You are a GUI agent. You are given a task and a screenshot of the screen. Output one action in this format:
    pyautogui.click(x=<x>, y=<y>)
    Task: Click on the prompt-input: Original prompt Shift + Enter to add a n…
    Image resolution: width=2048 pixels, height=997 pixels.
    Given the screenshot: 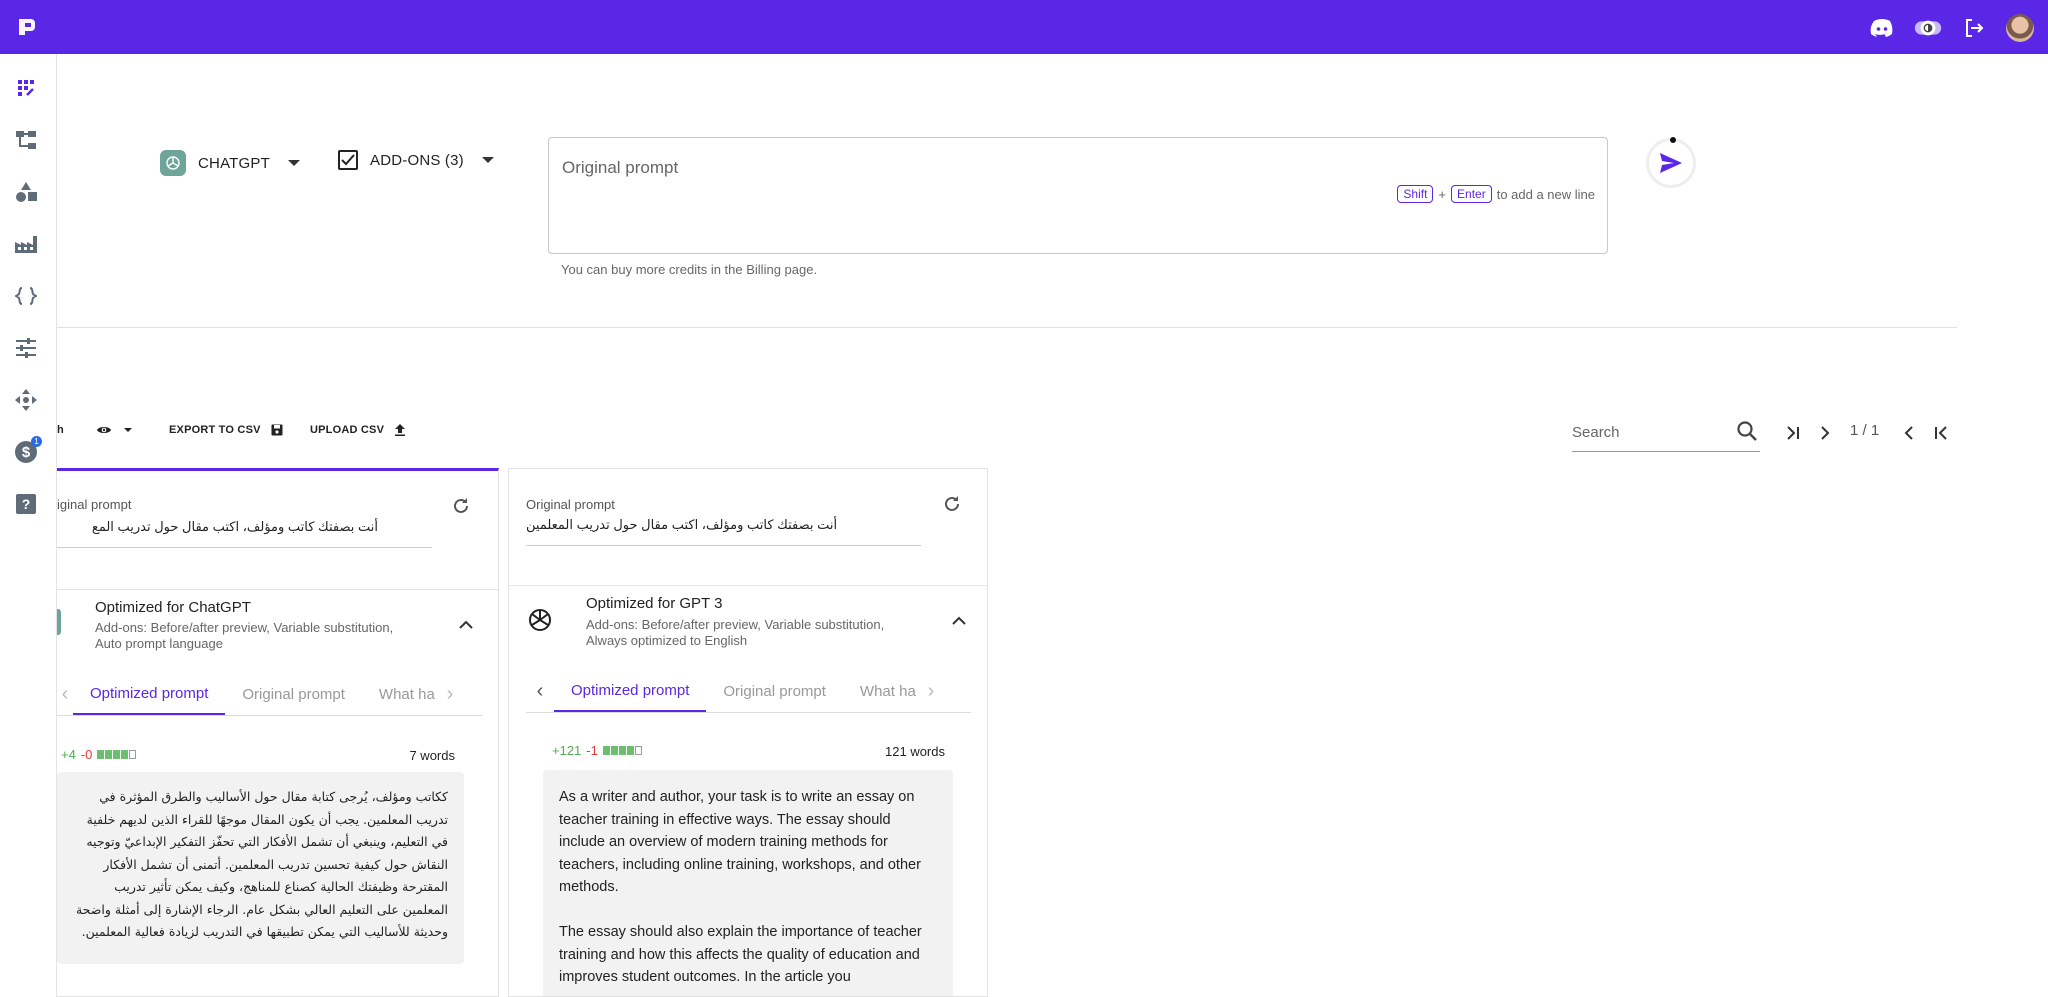 What is the action you would take?
    pyautogui.click(x=1078, y=195)
    